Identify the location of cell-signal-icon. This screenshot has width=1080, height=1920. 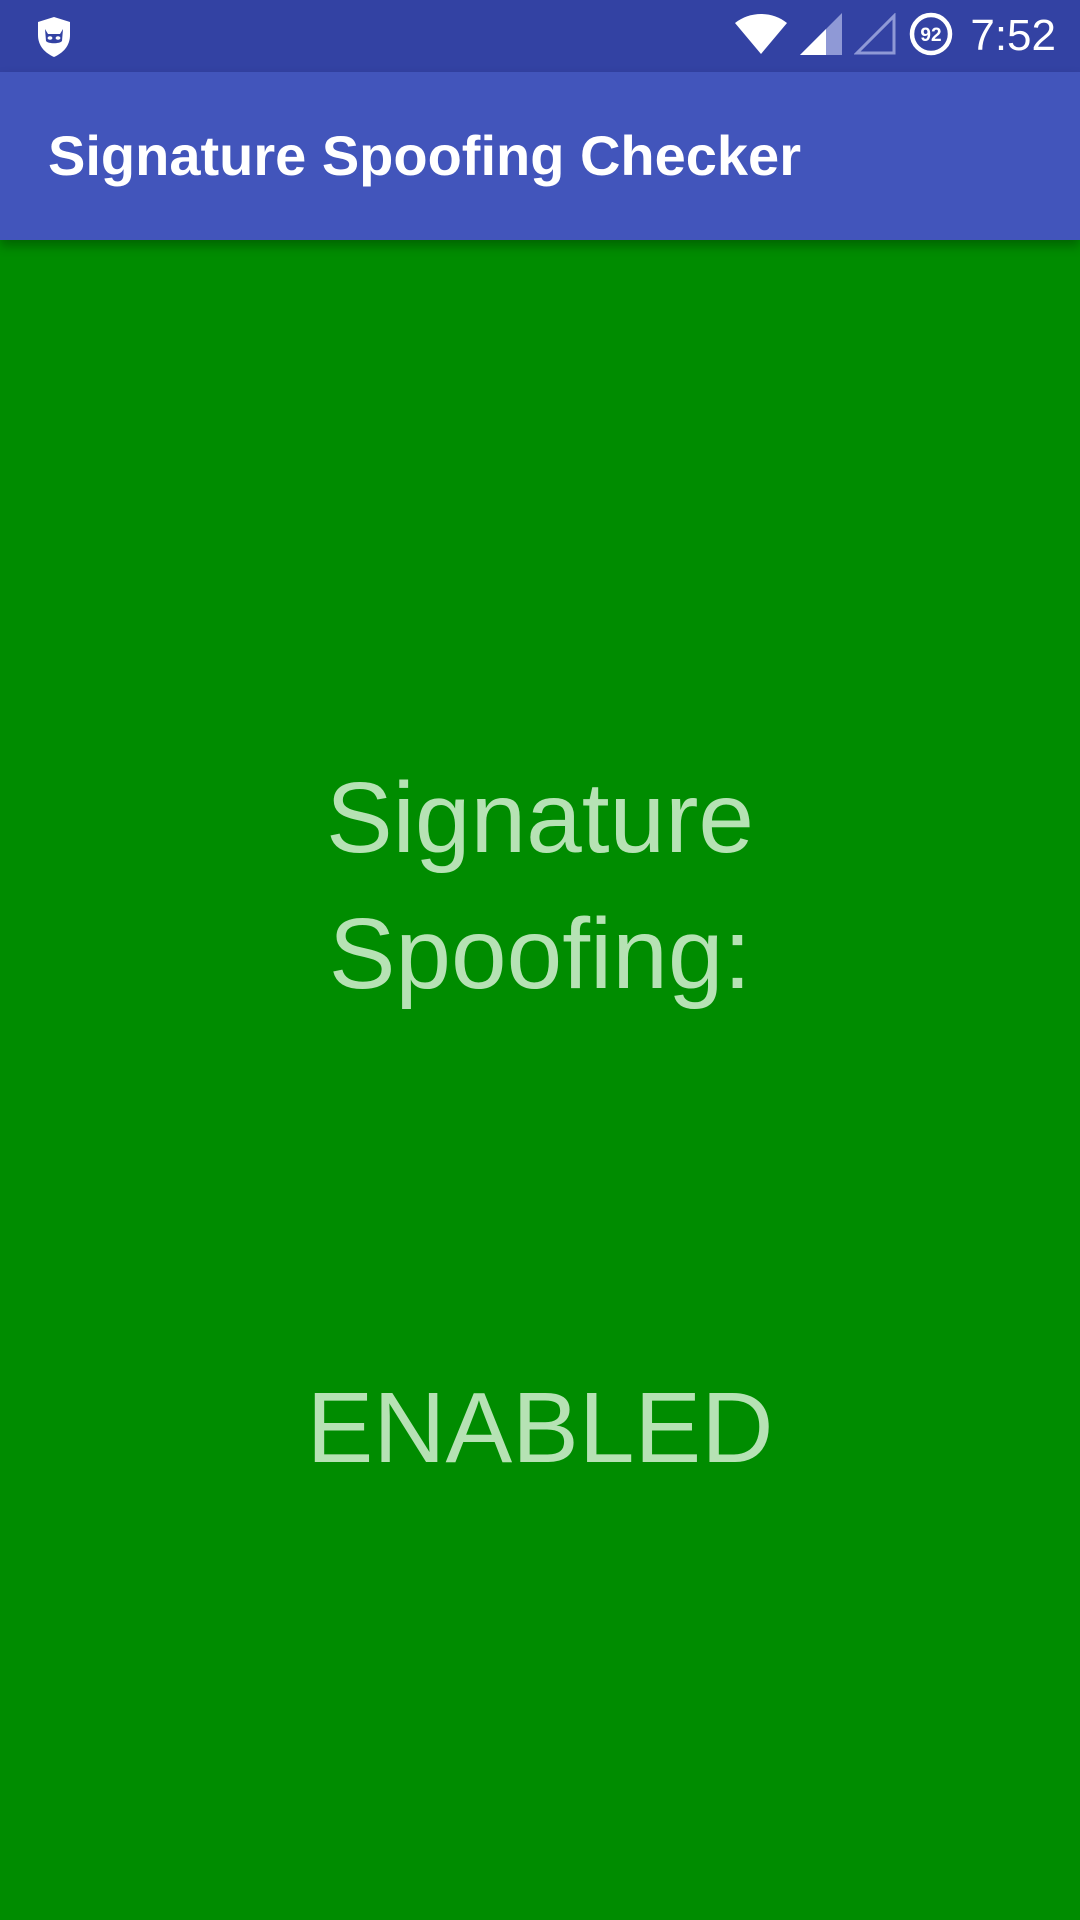
(821, 36).